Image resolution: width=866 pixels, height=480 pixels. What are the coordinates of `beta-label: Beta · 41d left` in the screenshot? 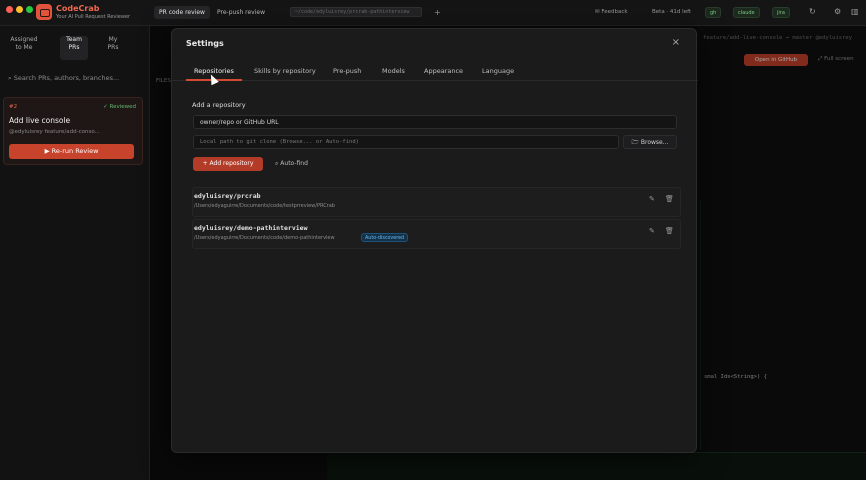 It's located at (672, 12).